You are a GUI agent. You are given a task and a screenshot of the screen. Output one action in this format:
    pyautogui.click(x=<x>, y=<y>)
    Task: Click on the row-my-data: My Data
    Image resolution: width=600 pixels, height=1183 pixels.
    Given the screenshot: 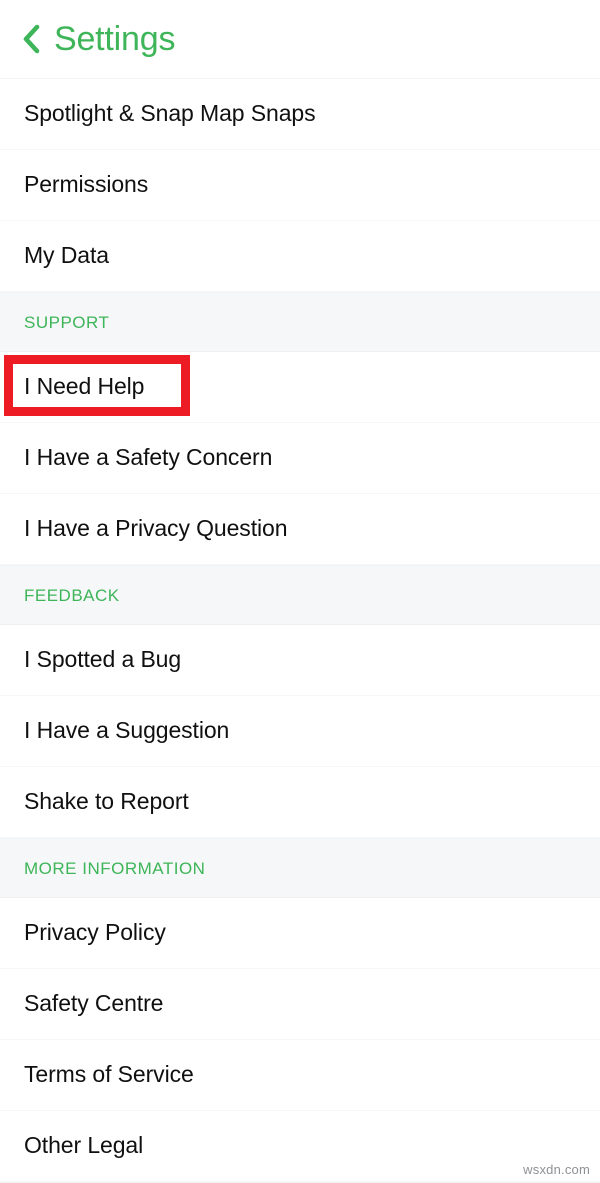 What is the action you would take?
    pyautogui.click(x=300, y=256)
    